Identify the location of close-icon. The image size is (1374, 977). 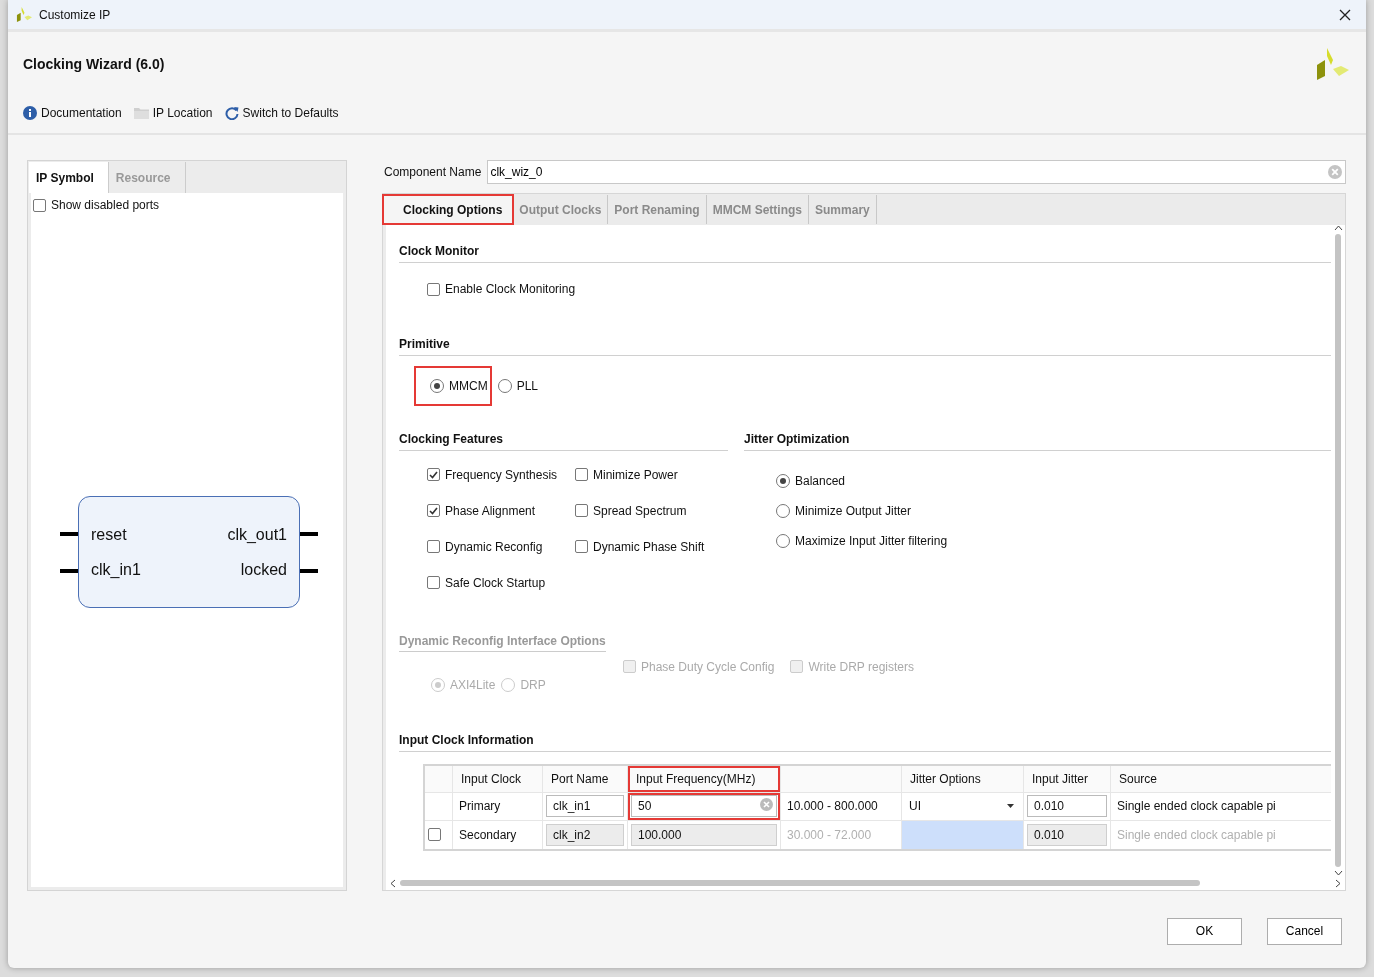
(1345, 14).